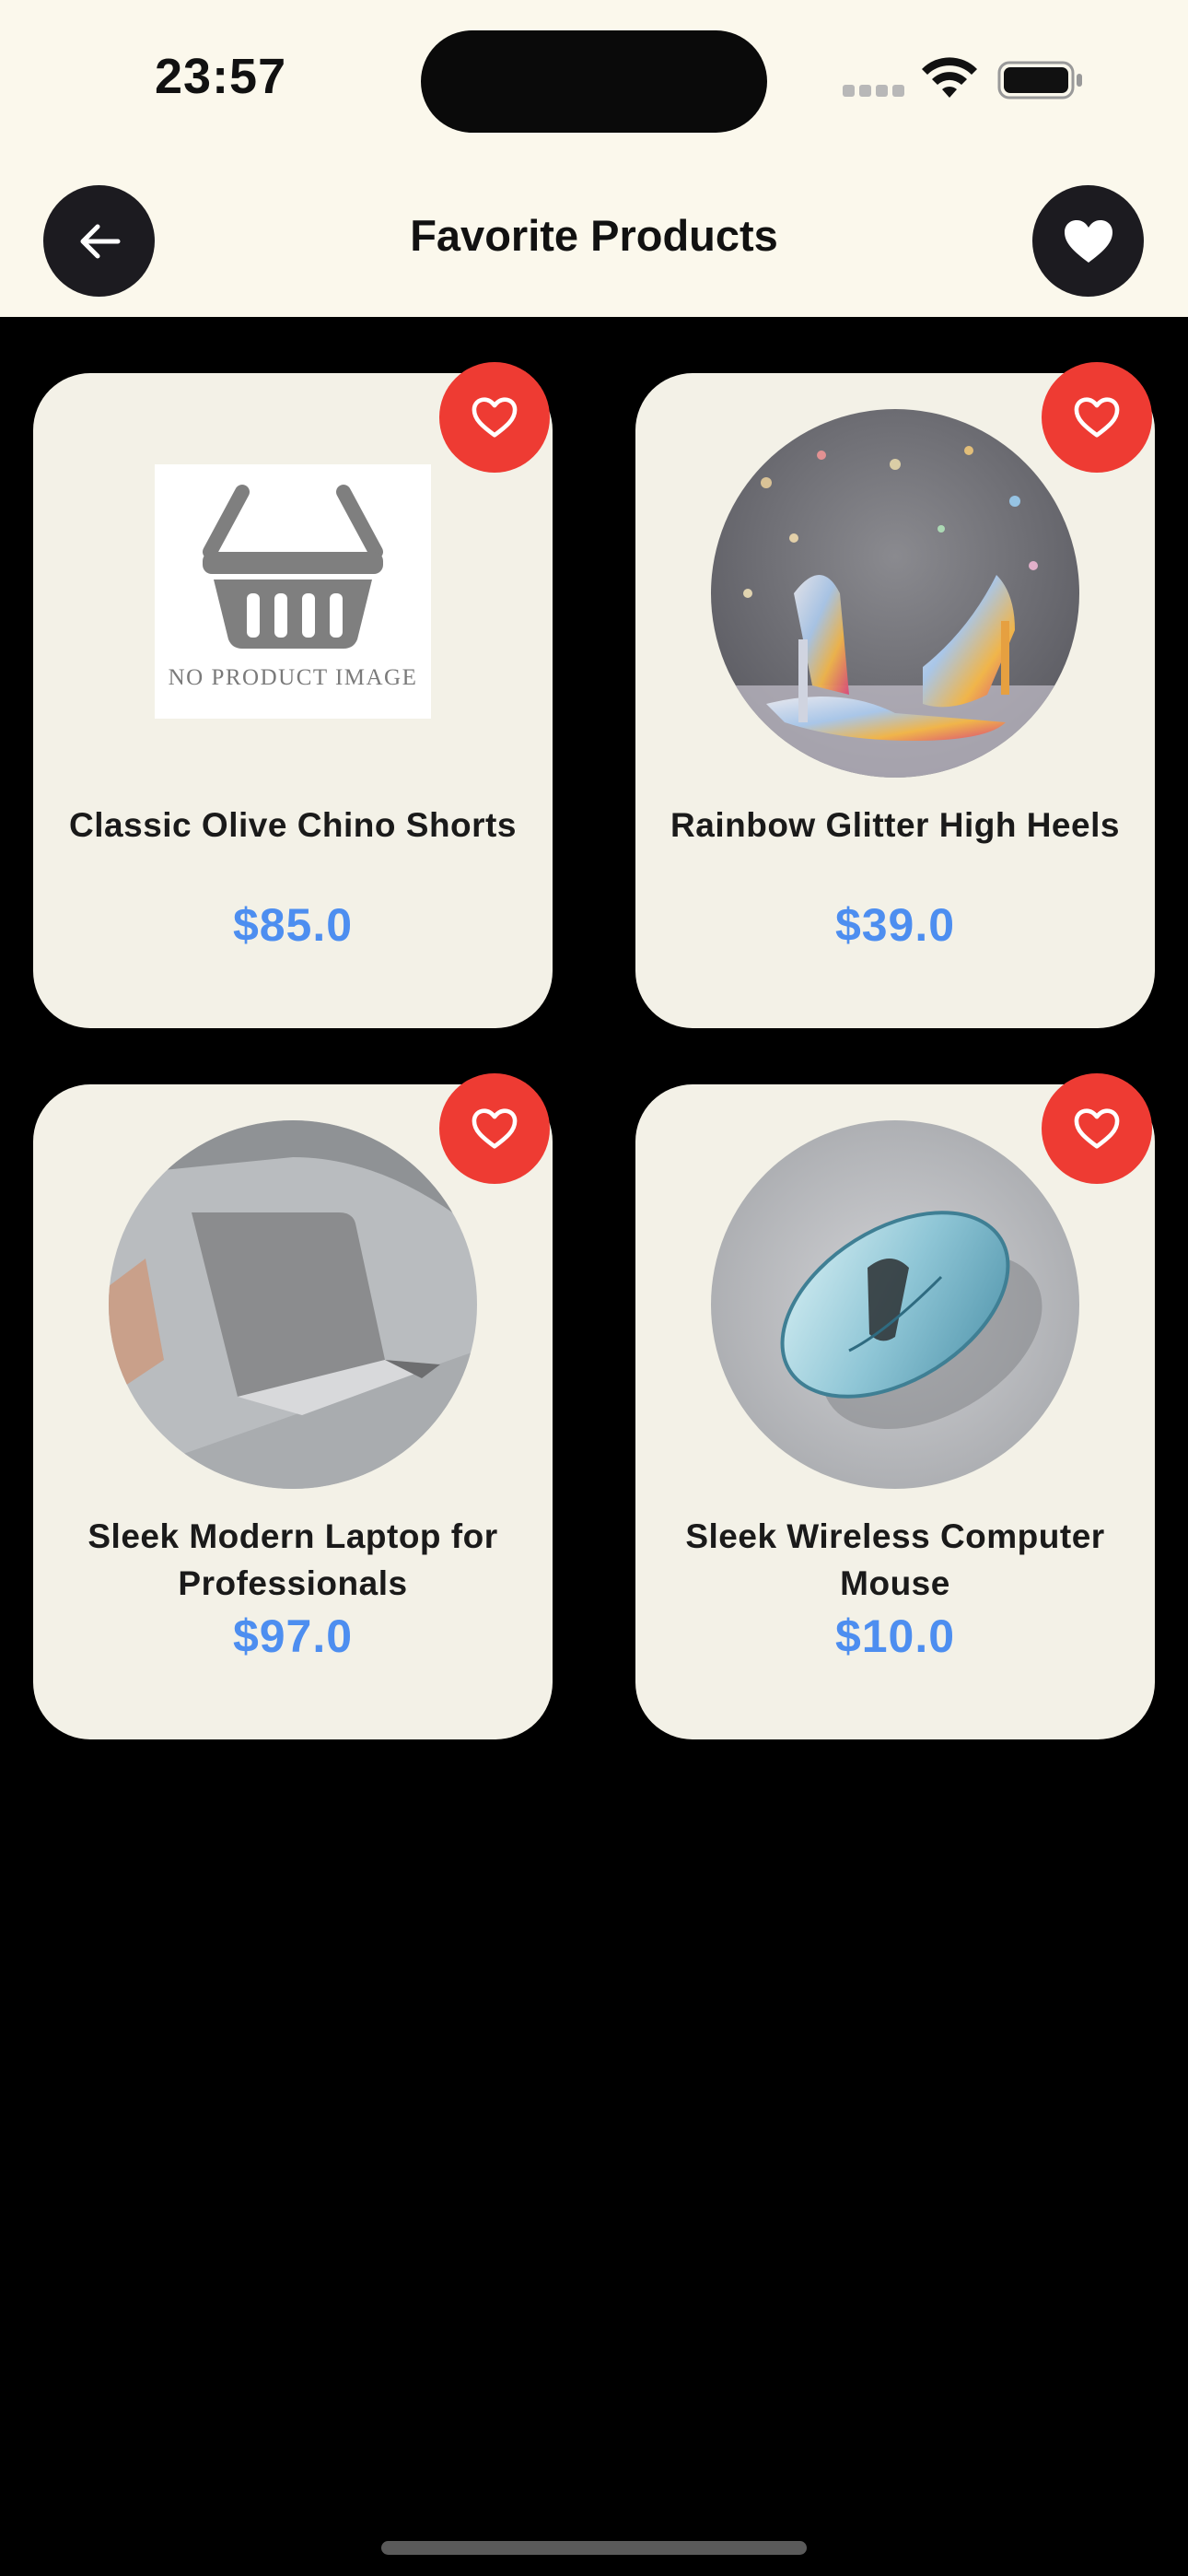 The width and height of the screenshot is (1188, 2576). What do you see at coordinates (594, 2548) in the screenshot?
I see `home-indicator` at bounding box center [594, 2548].